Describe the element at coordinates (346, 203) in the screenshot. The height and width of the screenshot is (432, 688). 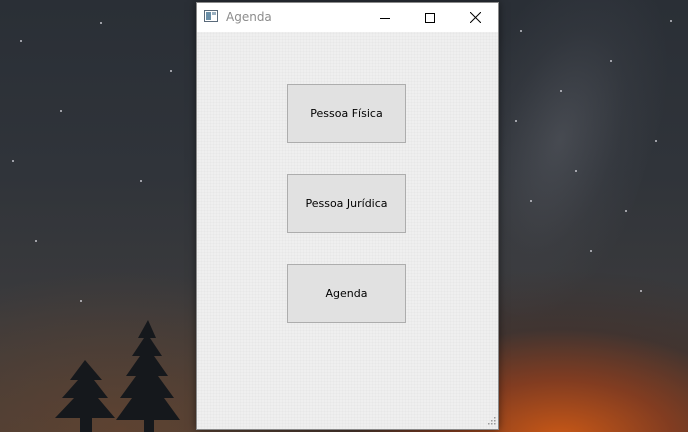
I see `pessoa-juridica-button: Pessoa Jurídica` at that location.